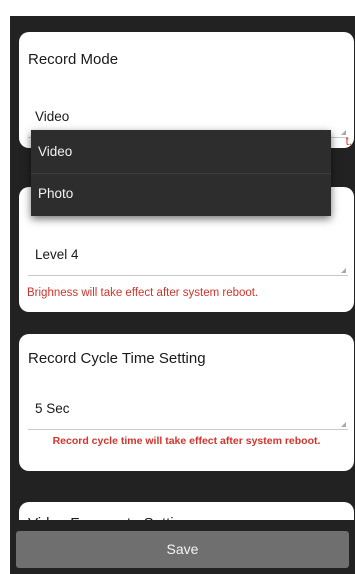 The image size is (355, 574). What do you see at coordinates (55, 151) in the screenshot?
I see `dropdown-option-label: Video` at bounding box center [55, 151].